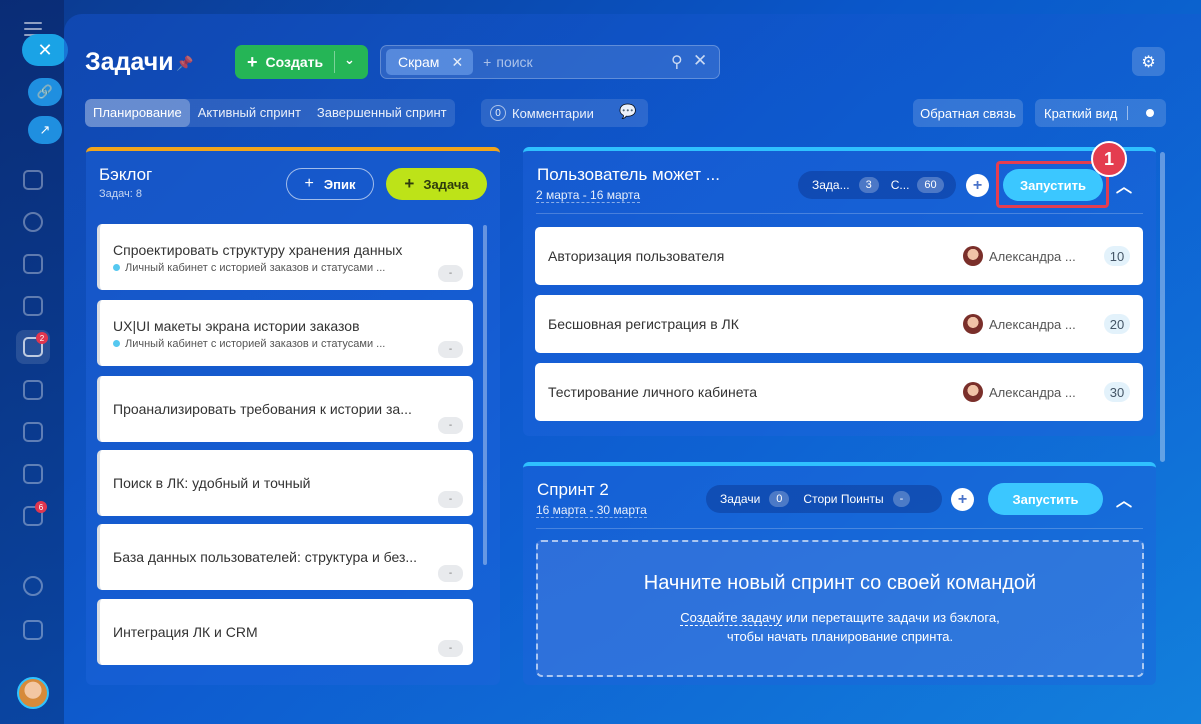  I want to click on comments-button: 0 Комментарии 💬, so click(564, 113).